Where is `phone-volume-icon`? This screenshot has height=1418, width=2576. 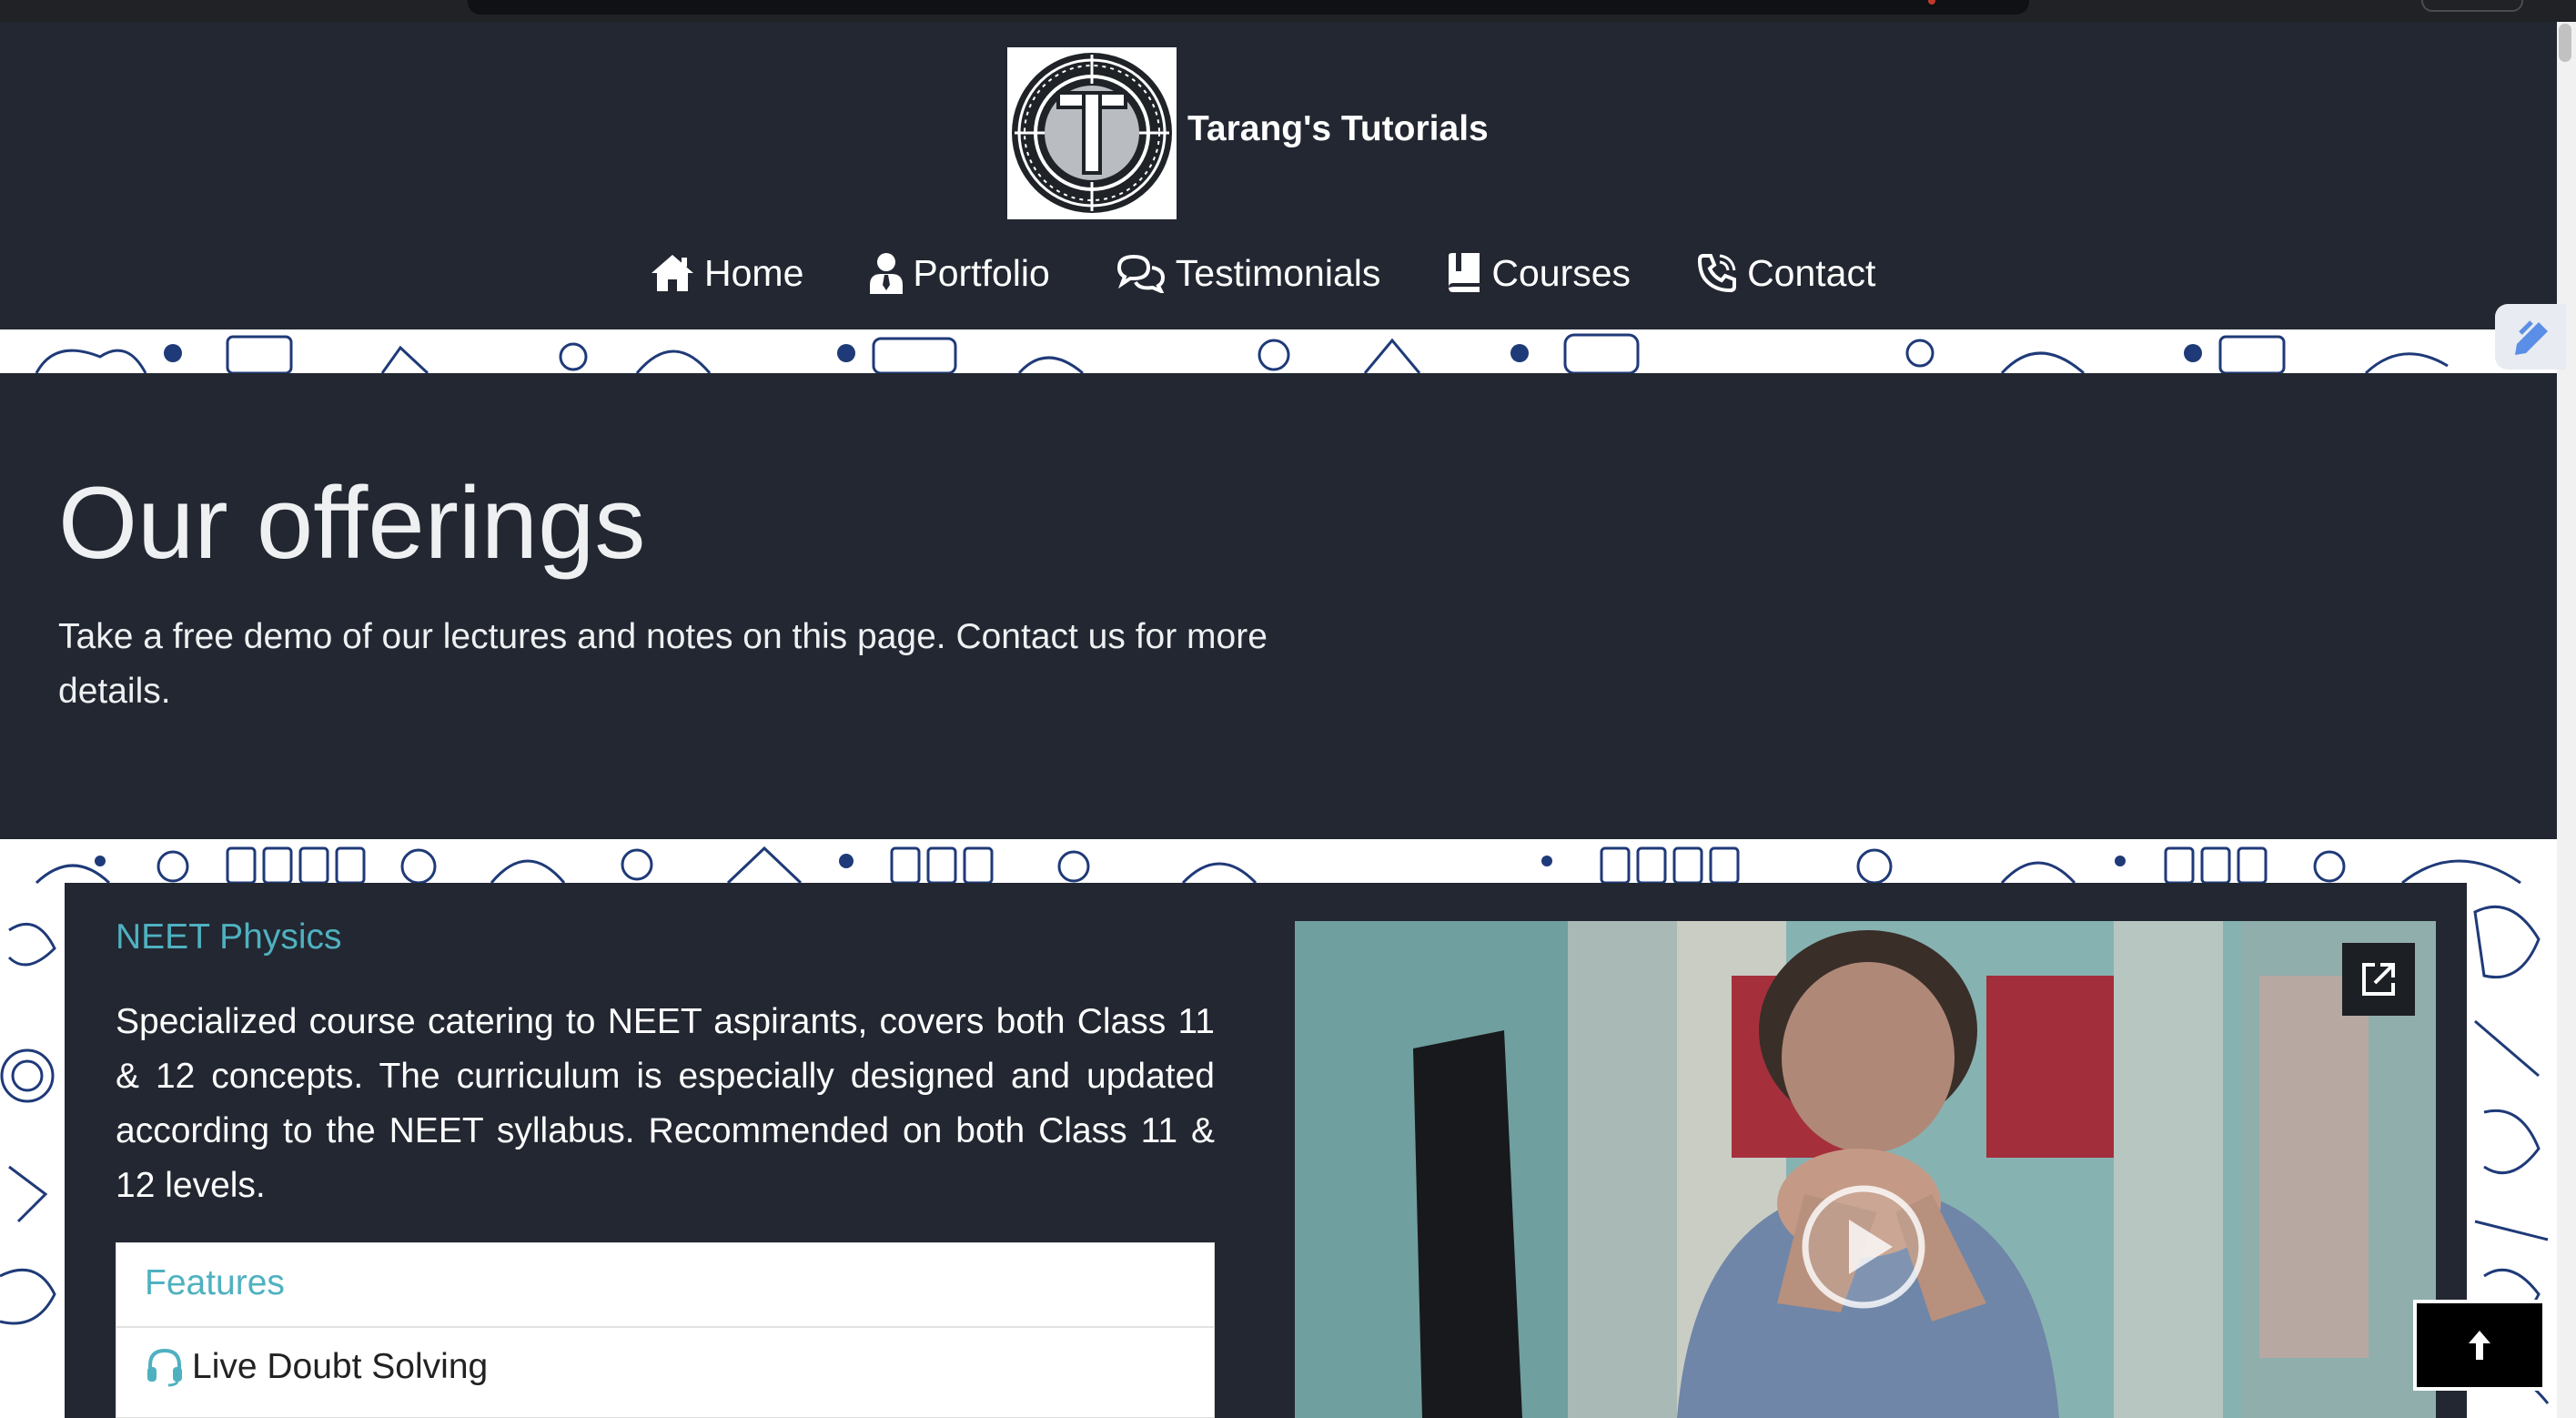 phone-volume-icon is located at coordinates (1717, 273).